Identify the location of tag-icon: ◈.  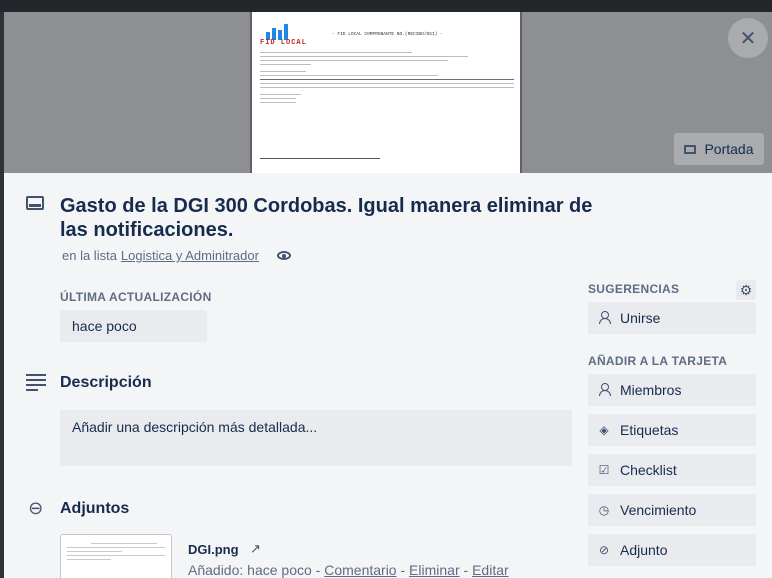
(604, 430).